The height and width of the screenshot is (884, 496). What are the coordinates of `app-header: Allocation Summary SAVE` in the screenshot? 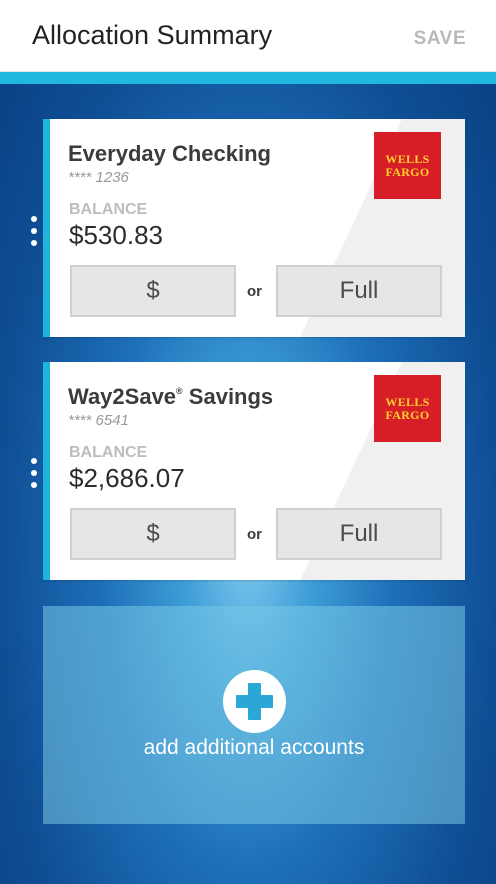 It's located at (248, 36).